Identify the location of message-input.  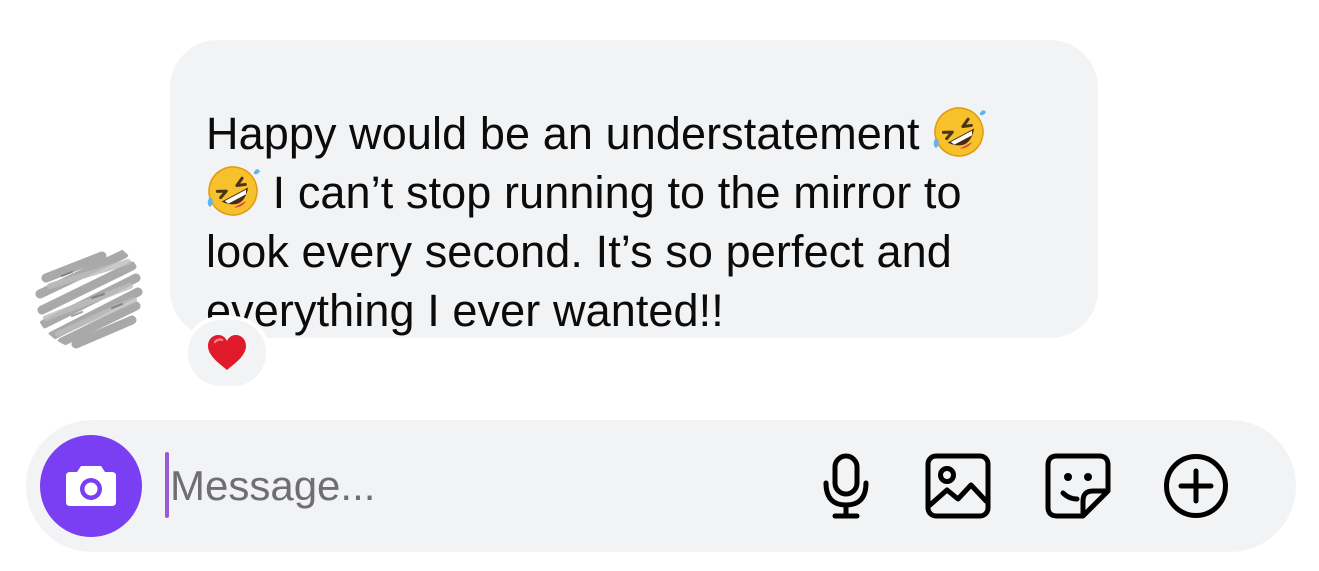
(470, 486).